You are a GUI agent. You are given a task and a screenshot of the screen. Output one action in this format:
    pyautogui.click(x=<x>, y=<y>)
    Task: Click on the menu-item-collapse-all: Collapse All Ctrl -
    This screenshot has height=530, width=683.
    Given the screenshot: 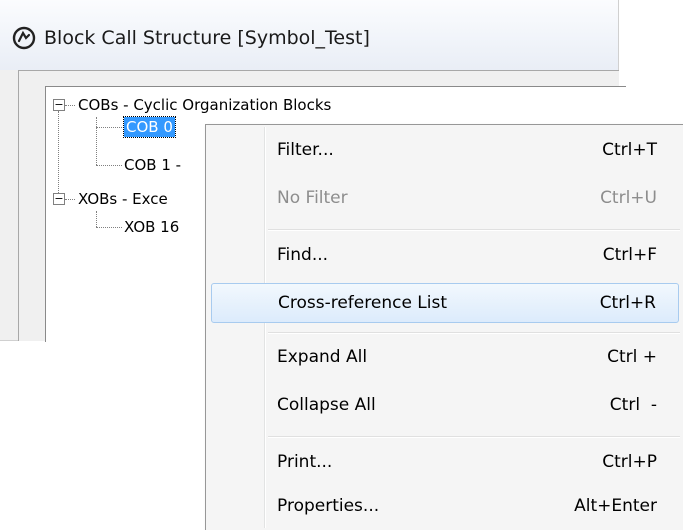 What is the action you would take?
    pyautogui.click(x=445, y=406)
    